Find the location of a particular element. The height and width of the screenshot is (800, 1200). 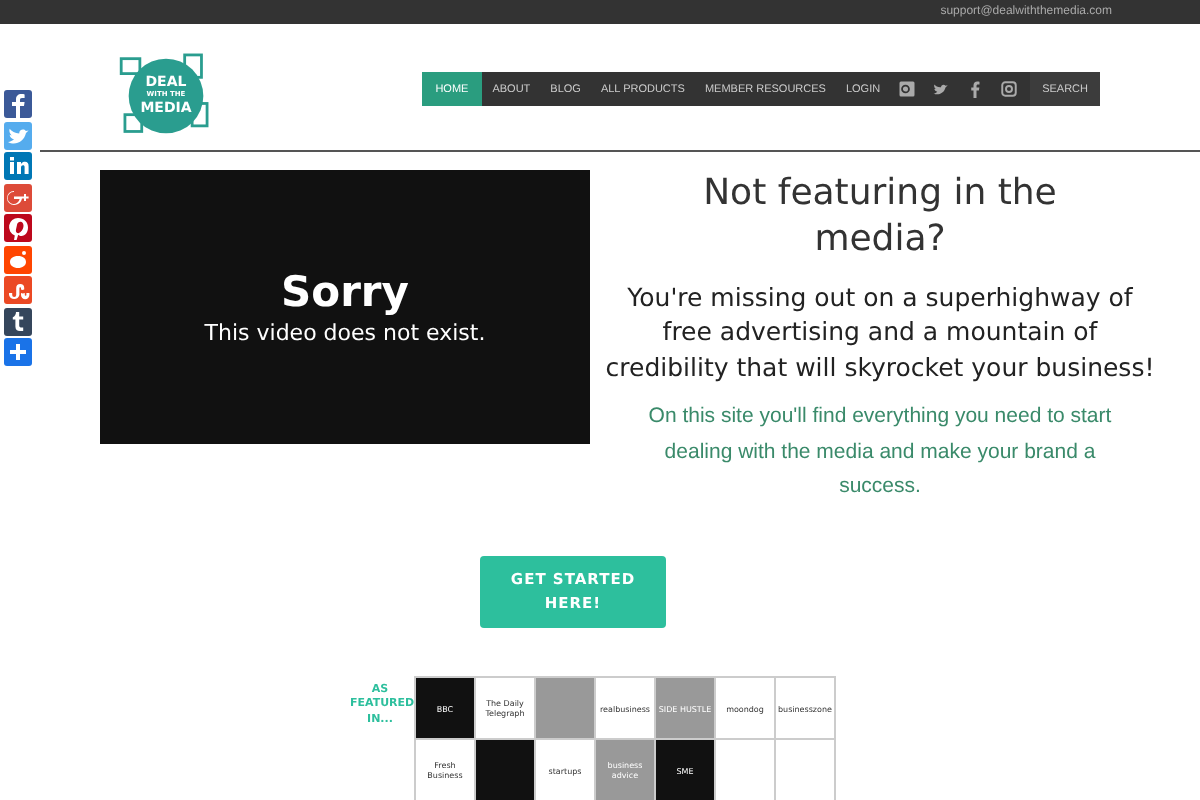

stumbleupon-share-icon is located at coordinates (18, 290).